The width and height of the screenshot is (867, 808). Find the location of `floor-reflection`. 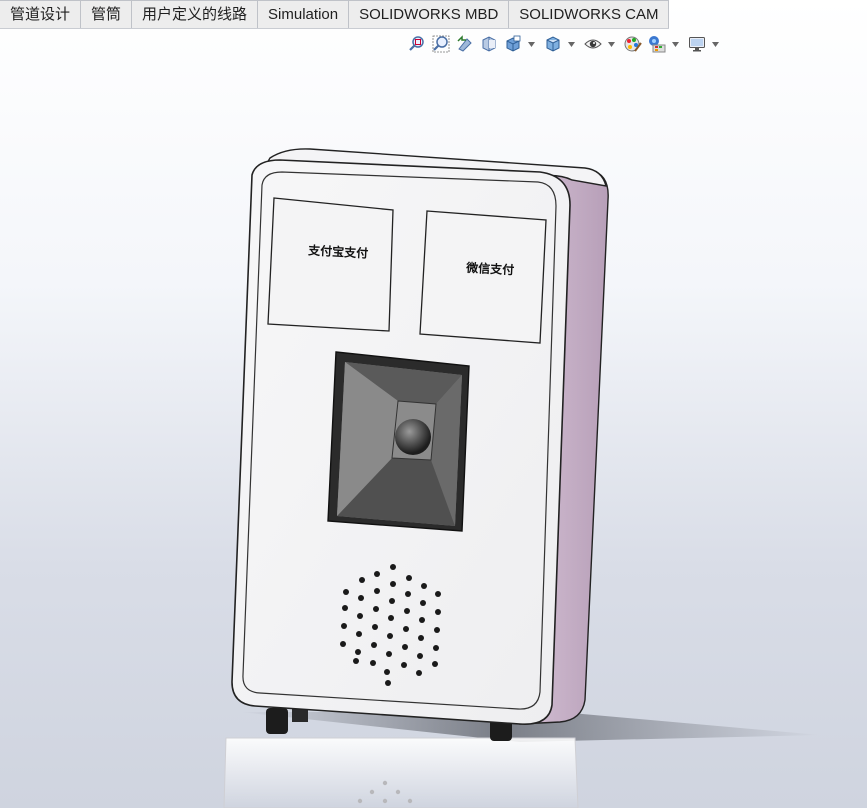

floor-reflection is located at coordinates (401, 772).